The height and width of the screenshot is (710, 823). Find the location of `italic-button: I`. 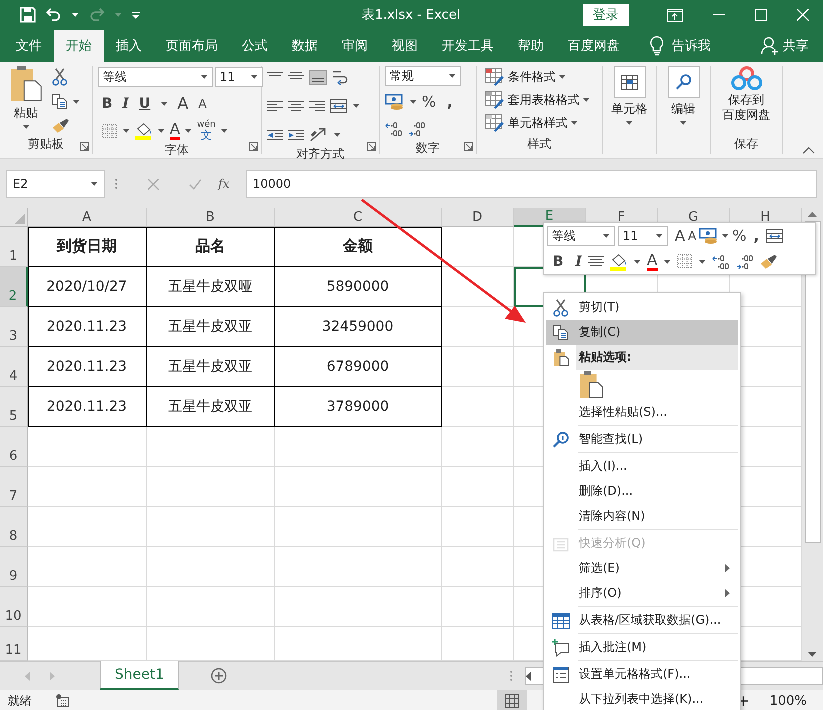

italic-button: I is located at coordinates (126, 104).